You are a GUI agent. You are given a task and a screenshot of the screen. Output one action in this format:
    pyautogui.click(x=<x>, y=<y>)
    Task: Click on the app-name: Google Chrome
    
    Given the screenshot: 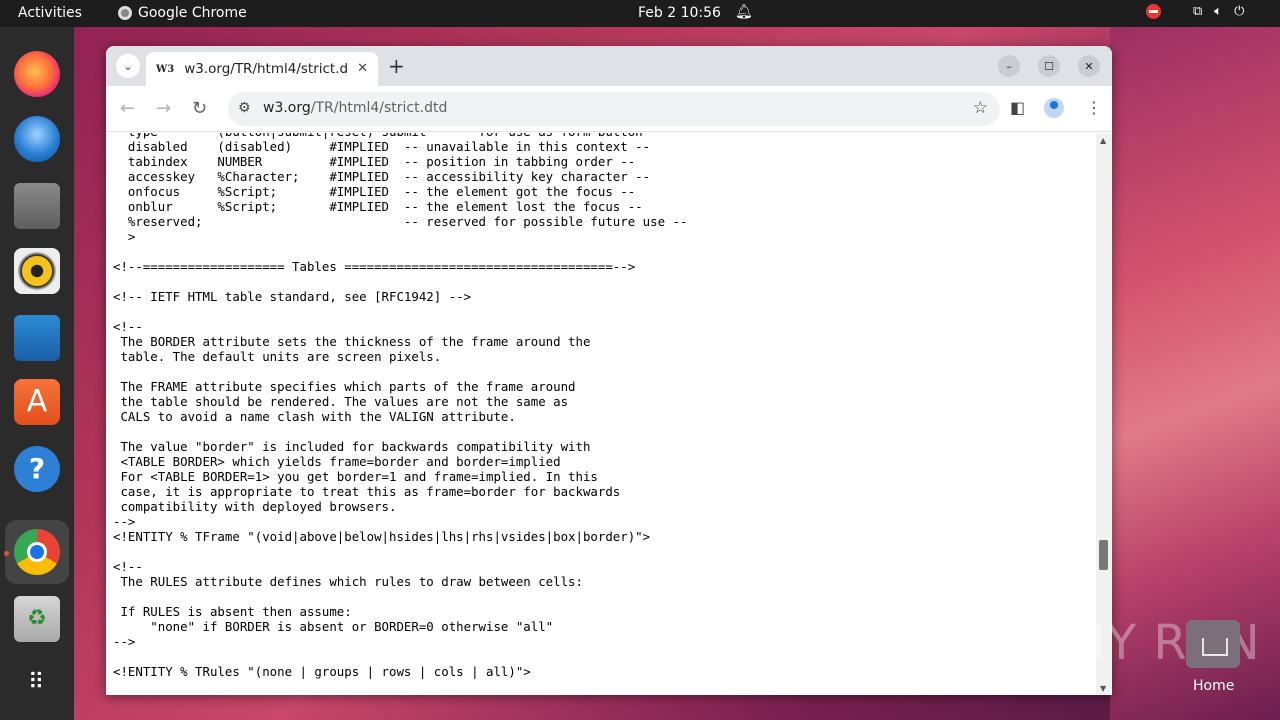 What is the action you would take?
    pyautogui.click(x=192, y=13)
    